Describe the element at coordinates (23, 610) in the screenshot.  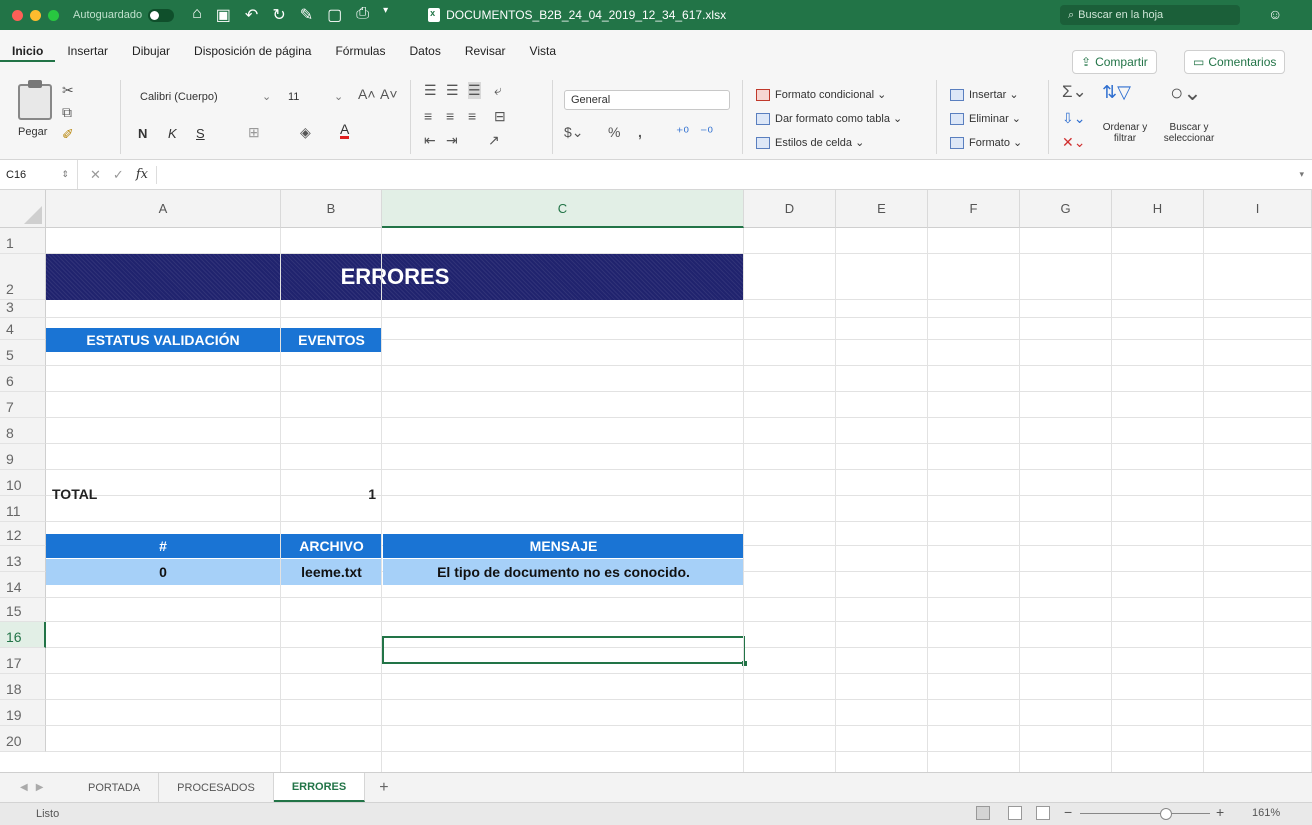
I see `row-header-15: 15` at that location.